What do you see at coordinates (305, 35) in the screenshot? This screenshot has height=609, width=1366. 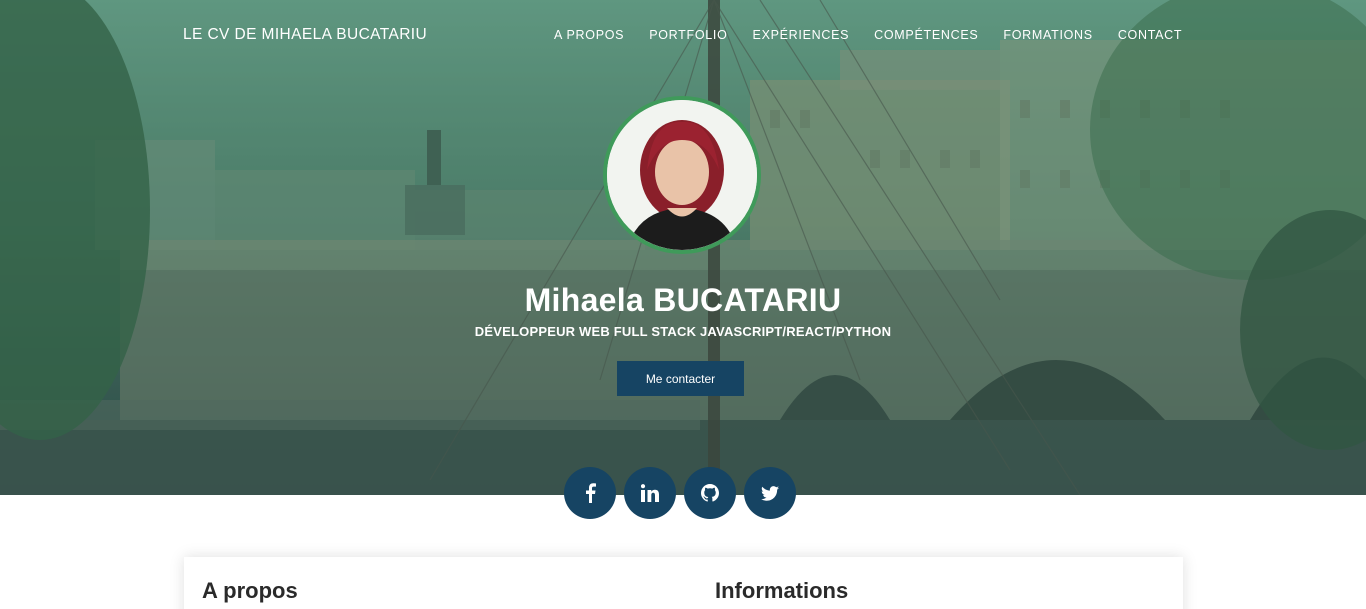 I see `site-brand: LE CV DE MIHAELA BUCATARIU` at bounding box center [305, 35].